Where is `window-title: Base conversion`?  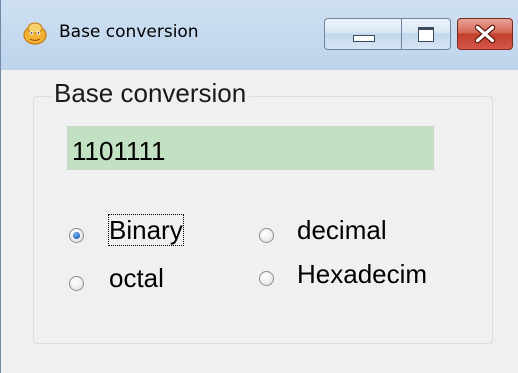 window-title: Base conversion is located at coordinates (129, 32).